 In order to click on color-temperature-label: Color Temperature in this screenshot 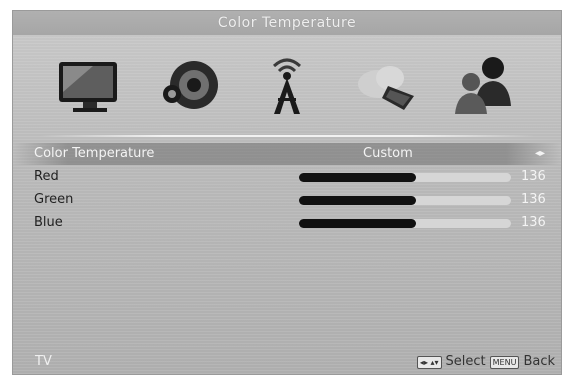, I will do `click(94, 153)`.